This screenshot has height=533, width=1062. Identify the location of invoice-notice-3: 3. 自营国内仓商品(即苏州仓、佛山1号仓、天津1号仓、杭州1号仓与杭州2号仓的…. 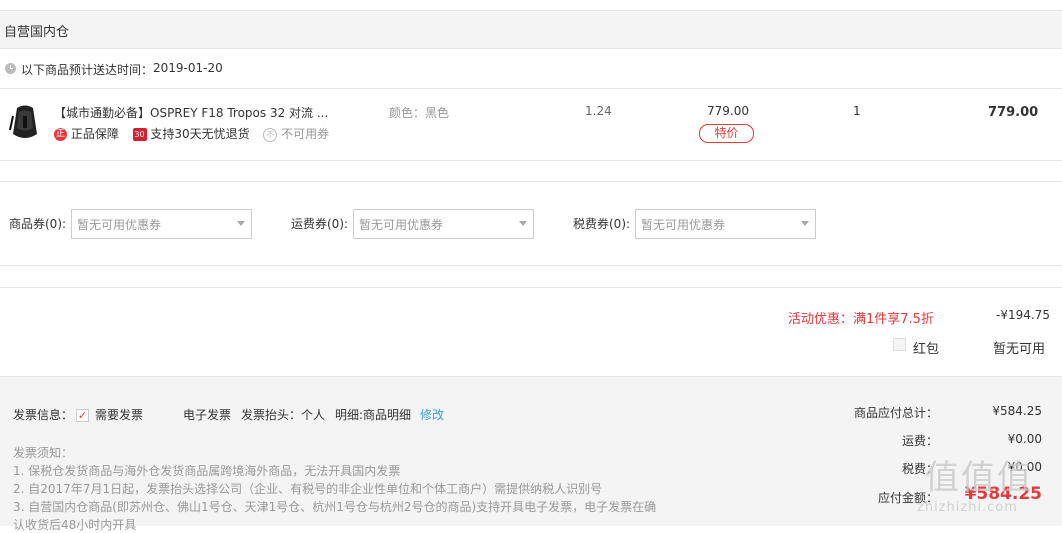
(335, 507).